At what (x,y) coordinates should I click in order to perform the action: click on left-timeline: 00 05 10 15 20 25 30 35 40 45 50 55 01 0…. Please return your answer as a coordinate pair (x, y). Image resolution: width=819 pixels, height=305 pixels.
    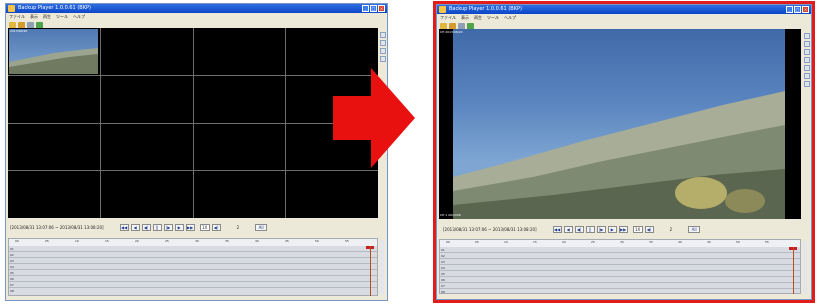
    Looking at the image, I should click on (193, 267).